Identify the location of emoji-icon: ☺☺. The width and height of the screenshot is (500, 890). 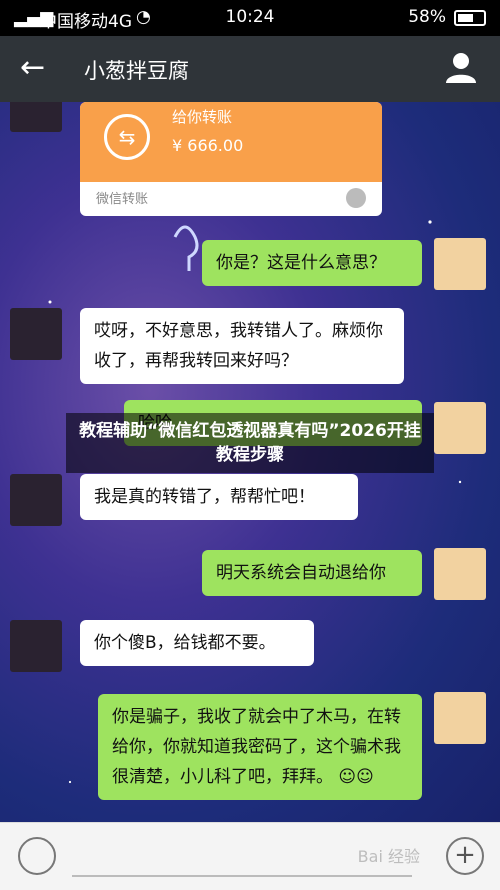
(356, 777).